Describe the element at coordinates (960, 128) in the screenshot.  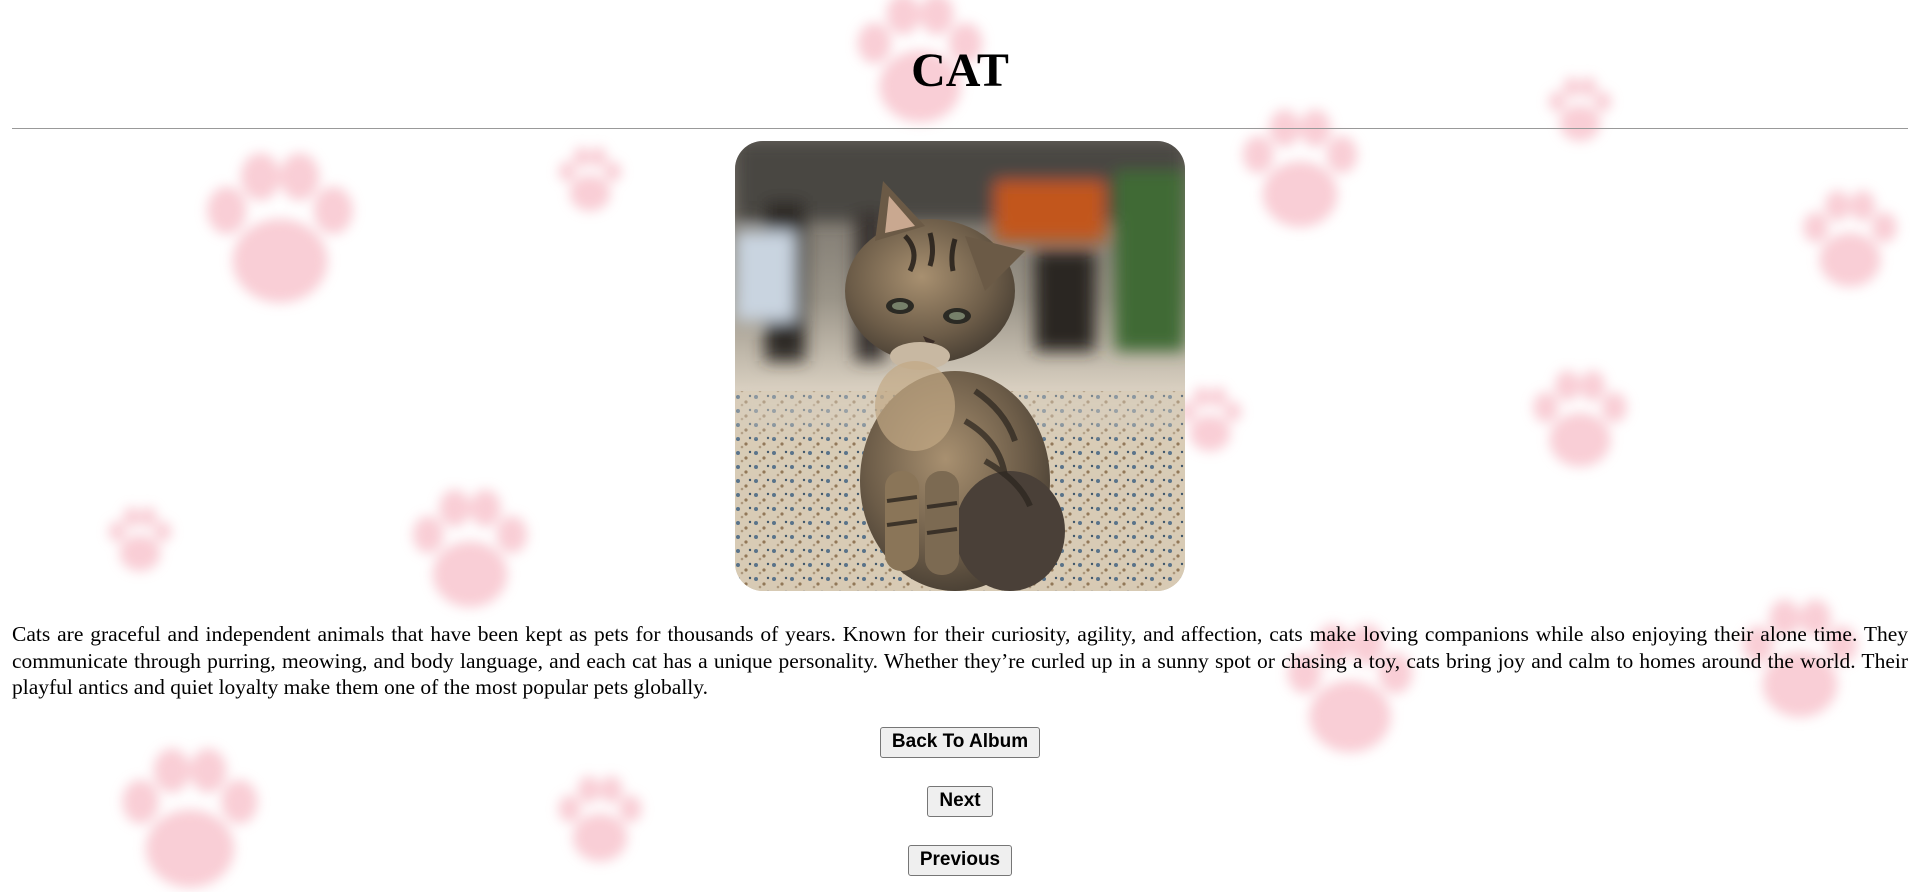
I see `title-divider` at that location.